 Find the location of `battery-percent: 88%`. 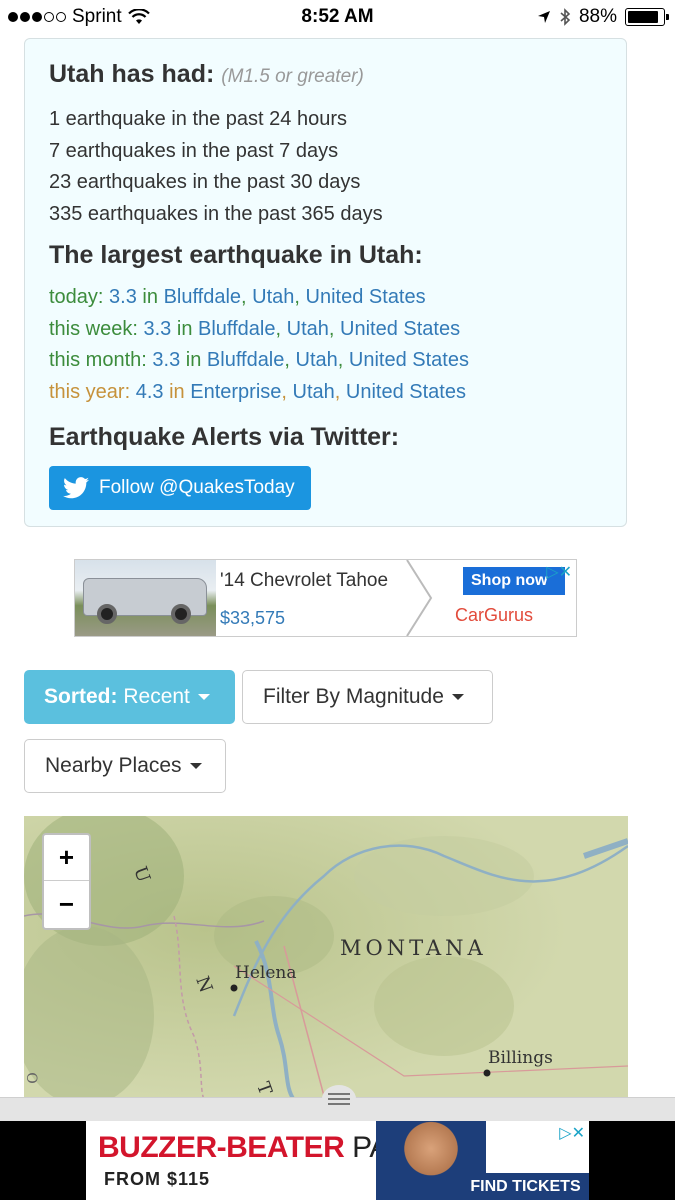

battery-percent: 88% is located at coordinates (597, 16).